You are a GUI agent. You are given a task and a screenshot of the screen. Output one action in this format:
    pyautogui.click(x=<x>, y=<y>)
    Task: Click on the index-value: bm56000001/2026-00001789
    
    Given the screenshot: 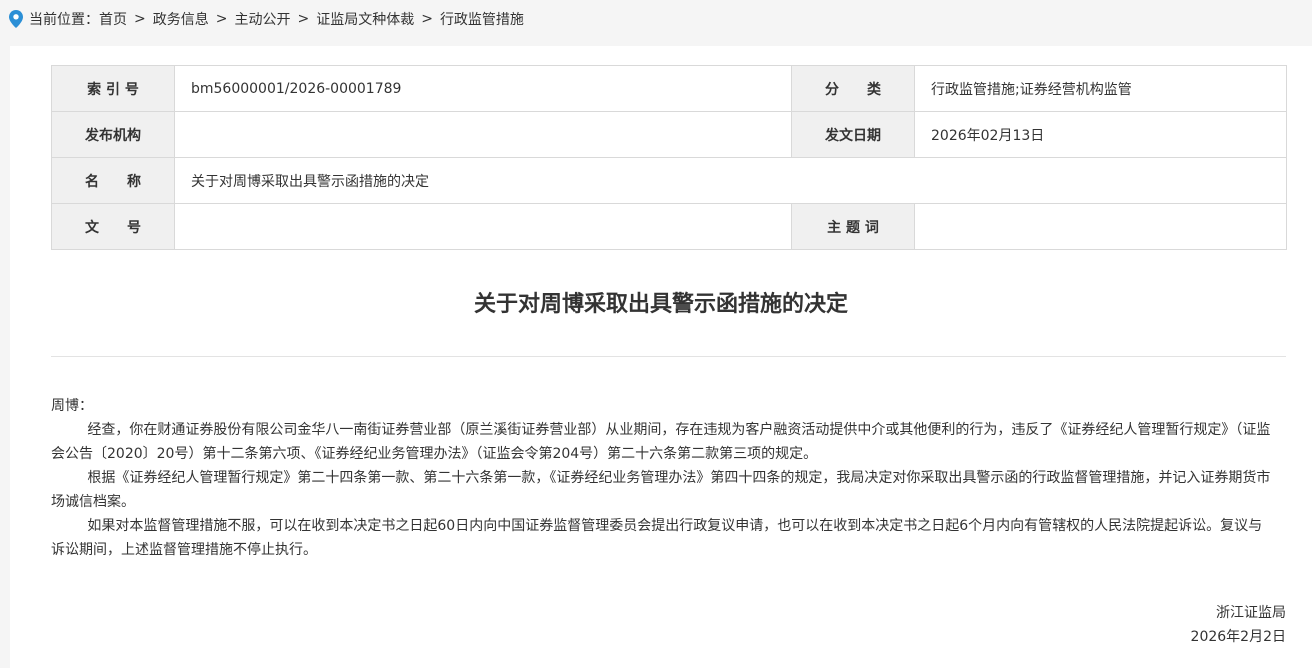 What is the action you would take?
    pyautogui.click(x=483, y=88)
    